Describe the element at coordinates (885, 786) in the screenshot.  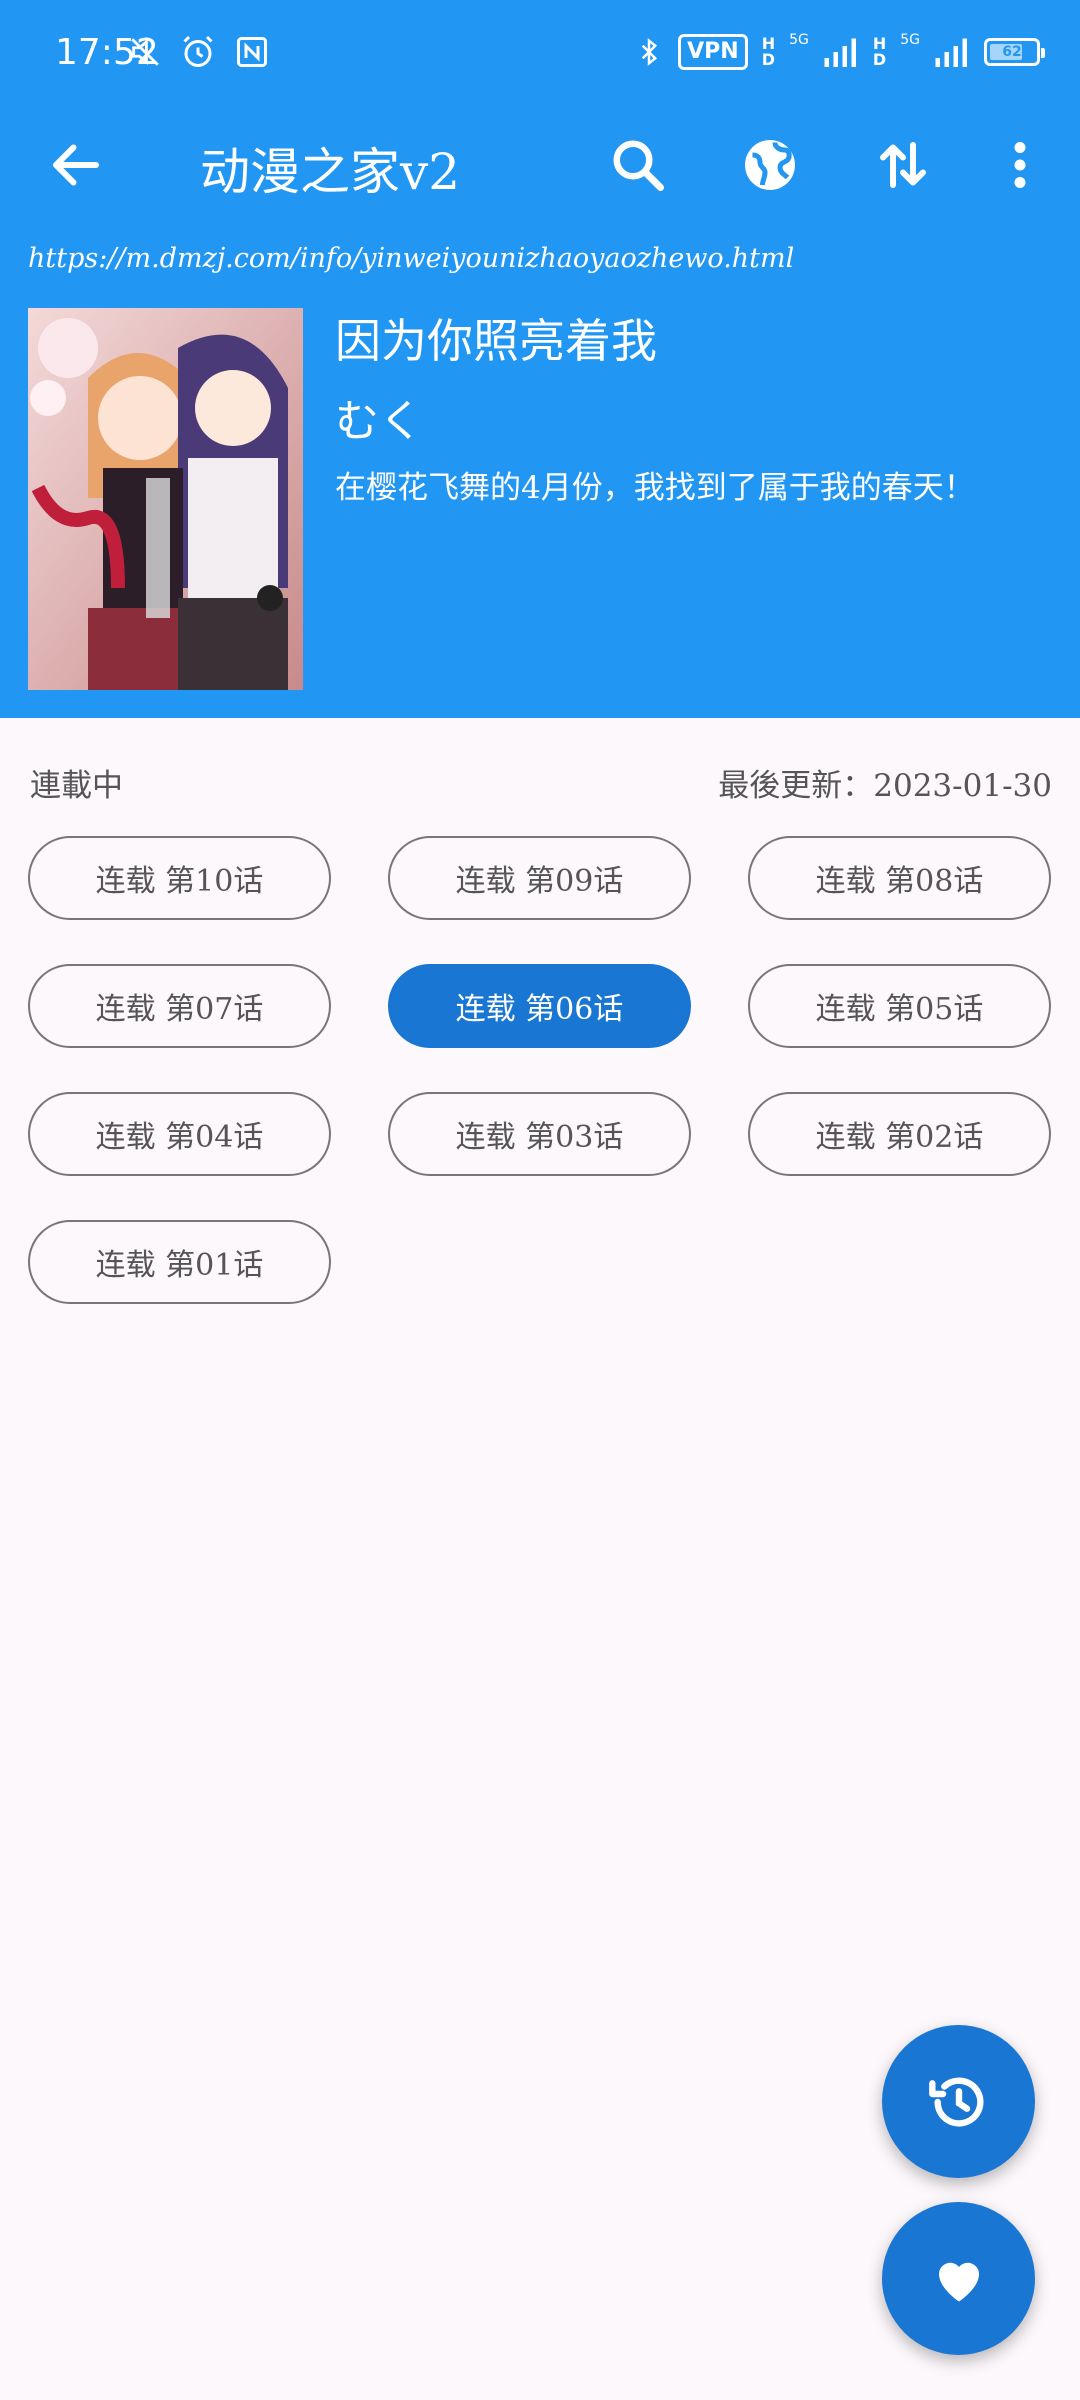
I see `last-update-date: 最後更新：2023-01-30` at that location.